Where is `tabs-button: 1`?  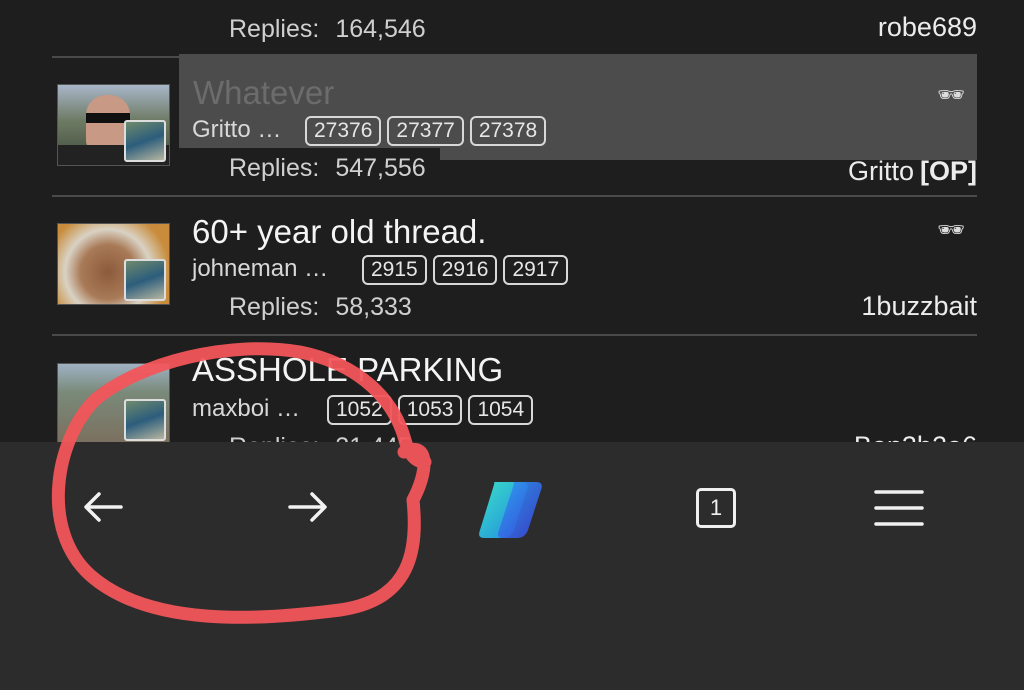
tabs-button: 1 is located at coordinates (716, 508).